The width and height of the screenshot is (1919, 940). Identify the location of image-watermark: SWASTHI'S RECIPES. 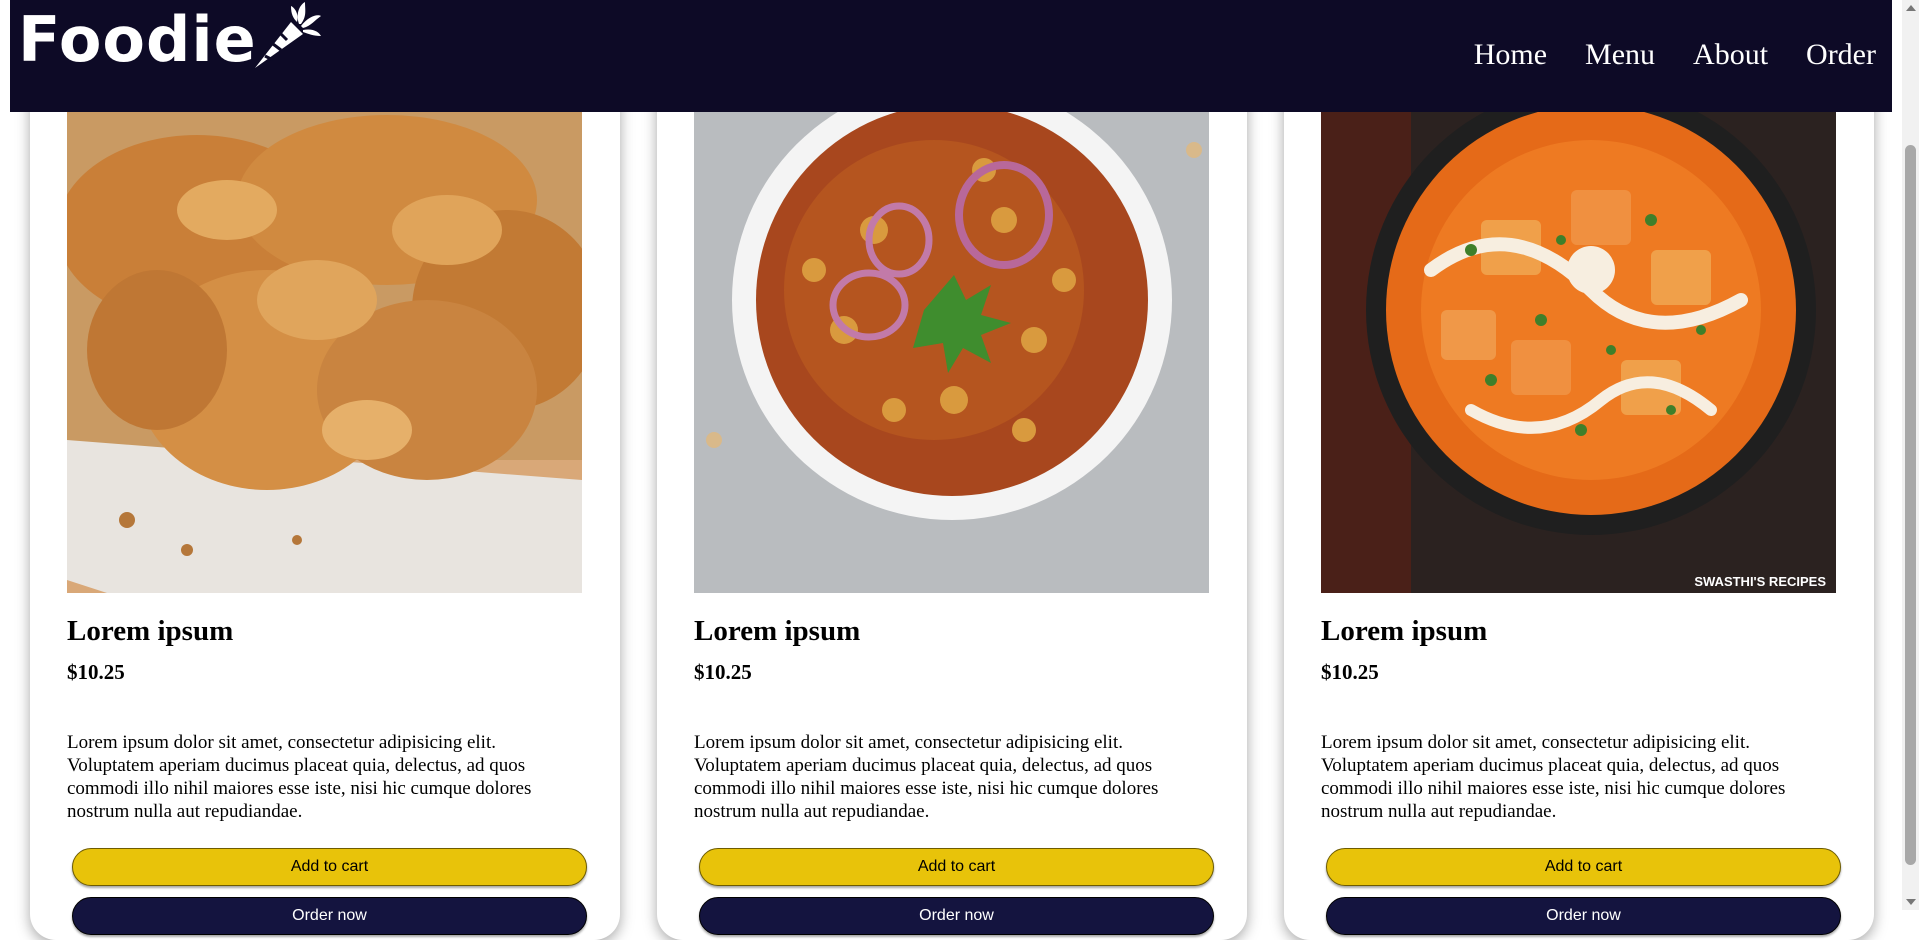
(1760, 581).